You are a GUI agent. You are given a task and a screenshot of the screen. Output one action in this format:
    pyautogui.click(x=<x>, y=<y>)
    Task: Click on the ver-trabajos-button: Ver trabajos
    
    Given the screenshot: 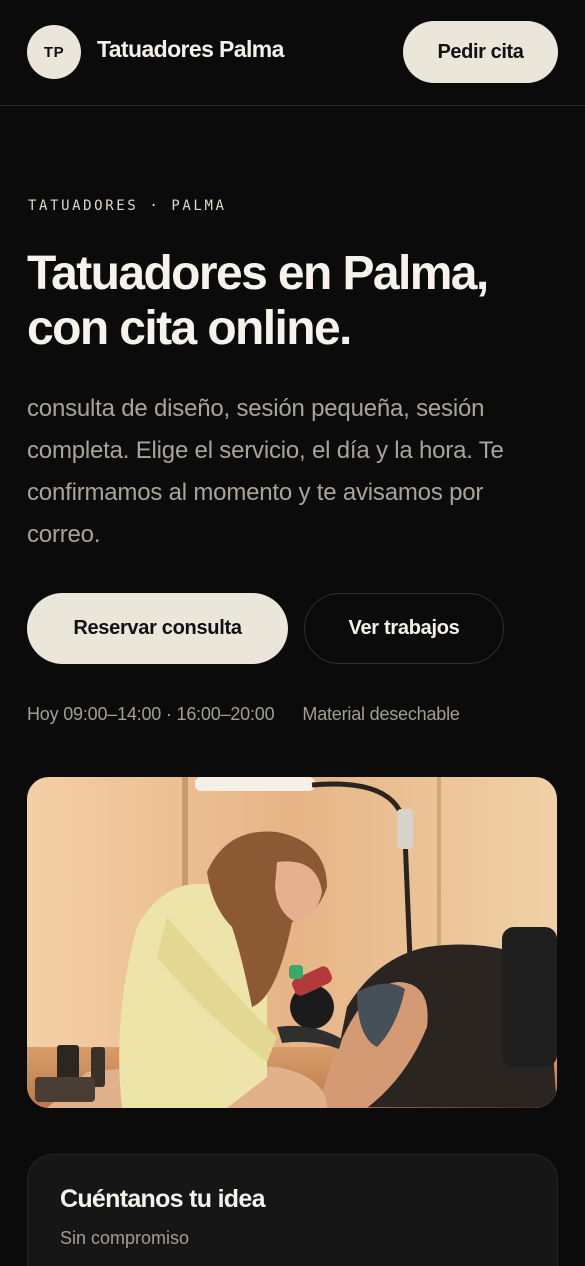 What is the action you would take?
    pyautogui.click(x=404, y=628)
    